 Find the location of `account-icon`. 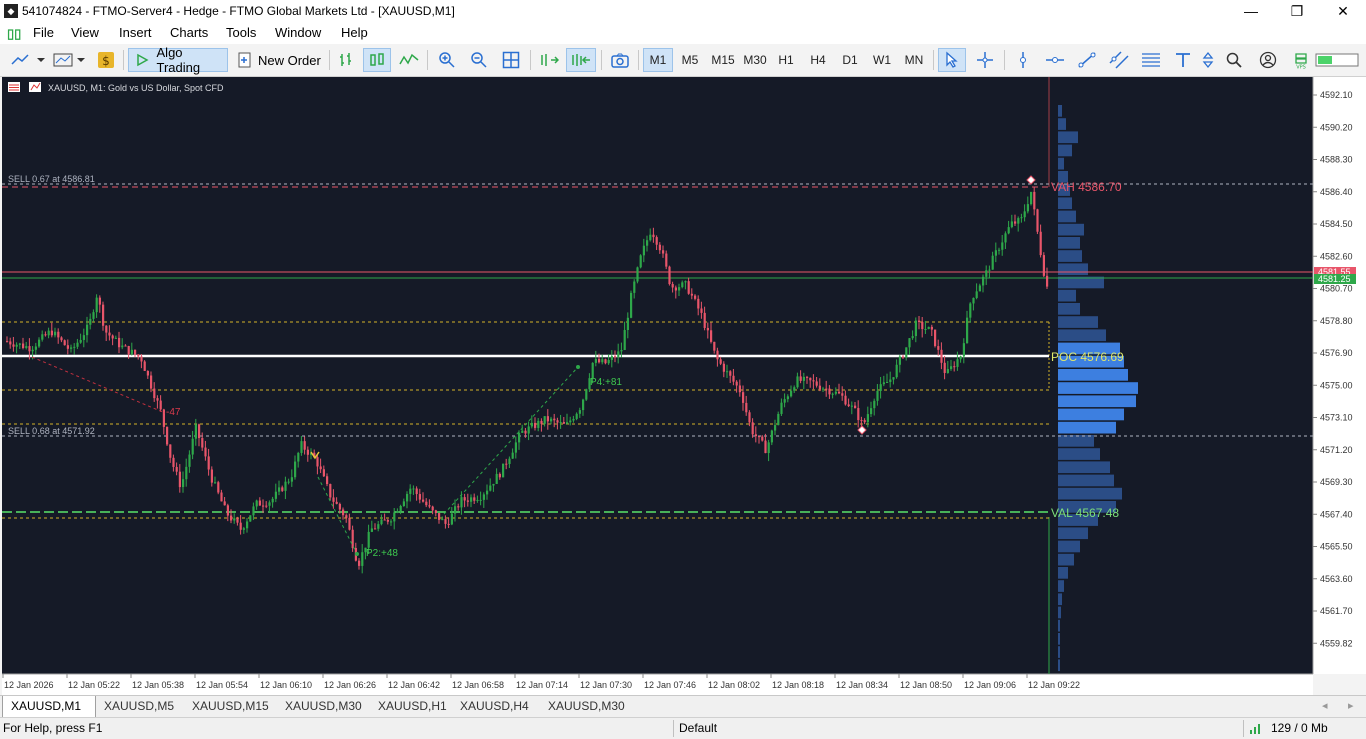

account-icon is located at coordinates (1268, 60).